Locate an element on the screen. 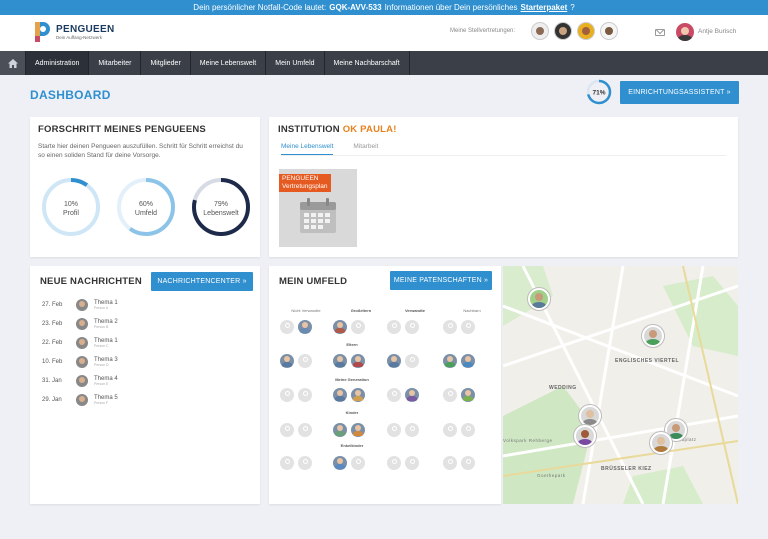 Image resolution: width=768 pixels, height=539 pixels. map-label-englisches-viertel: ENGLISCHES VIERTEL is located at coordinates (647, 361).